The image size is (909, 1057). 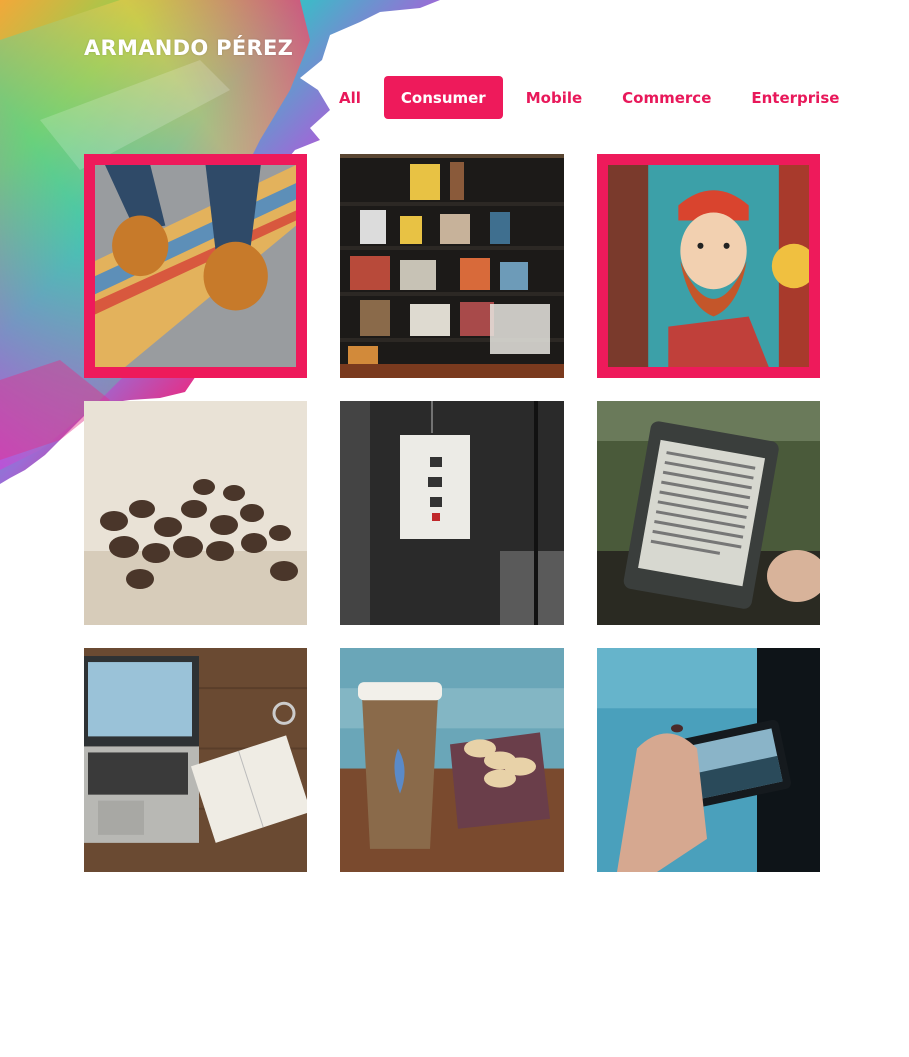 I want to click on filter-nav: All Consumer Mobile Commerce Enterprise, so click(x=592, y=97).